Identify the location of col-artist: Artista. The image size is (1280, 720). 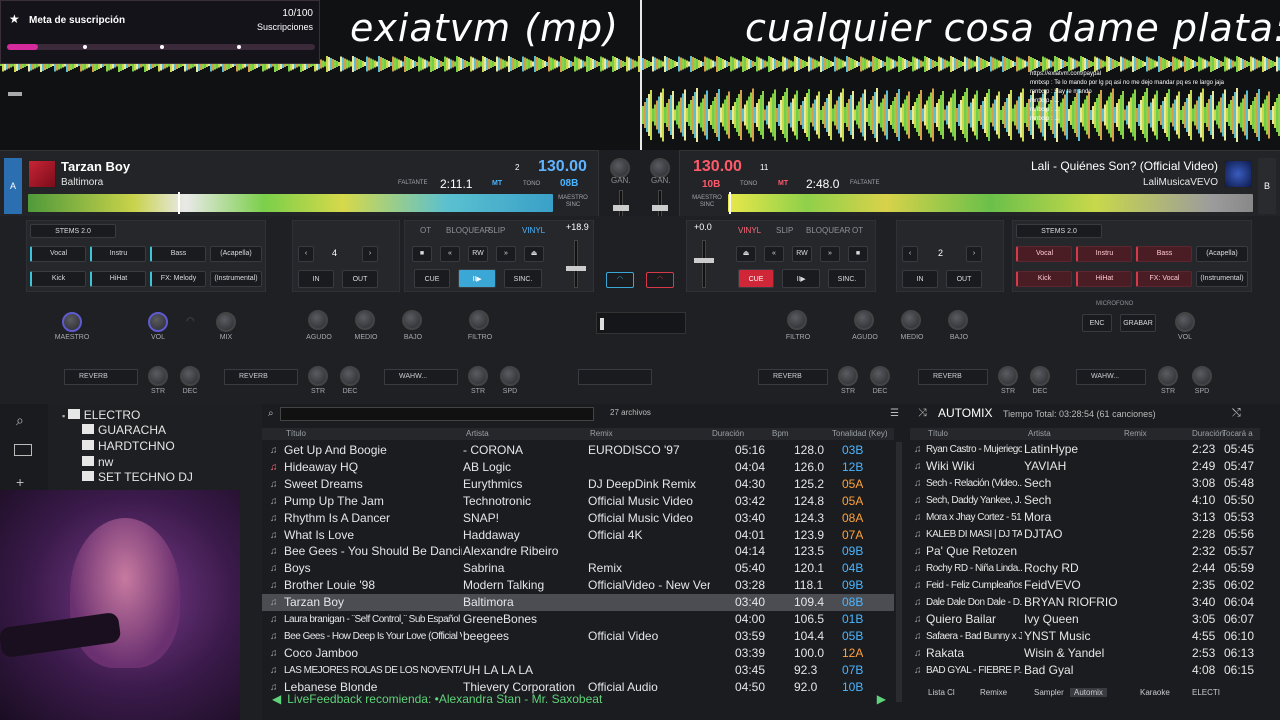
(477, 434).